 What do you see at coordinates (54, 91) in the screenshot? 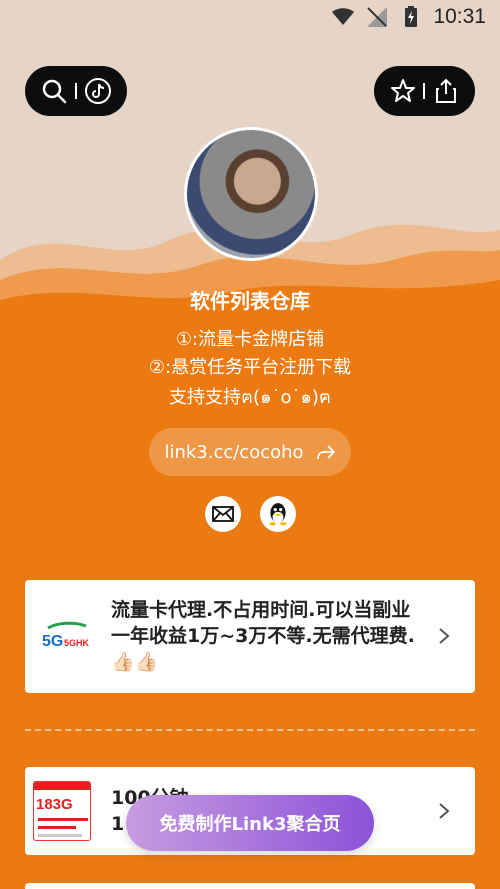
I see `search-icon` at bounding box center [54, 91].